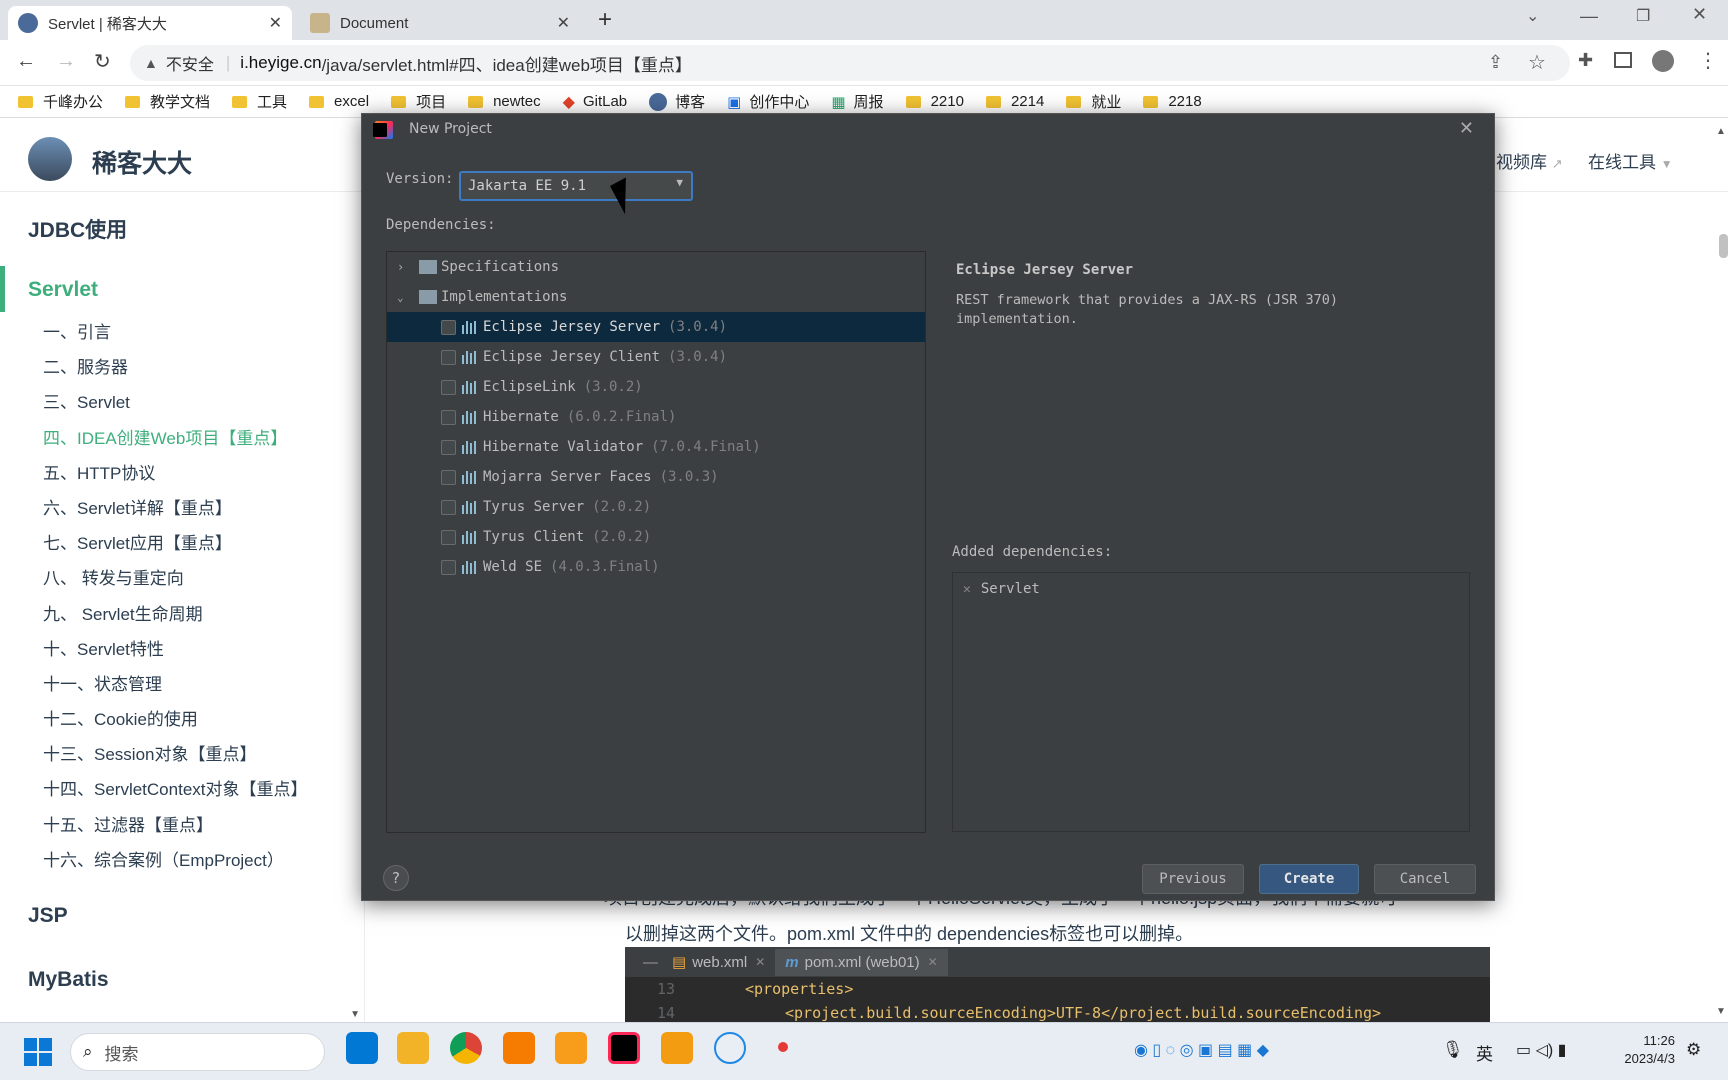  Describe the element at coordinates (418, 101) in the screenshot. I see `bookmark-item: 项目` at that location.